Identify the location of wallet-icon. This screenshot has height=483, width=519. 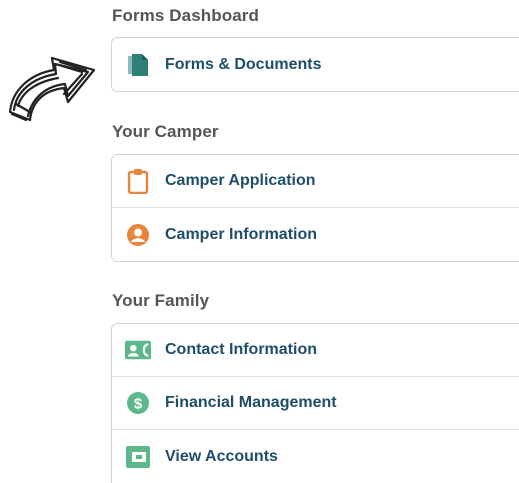
(138, 457).